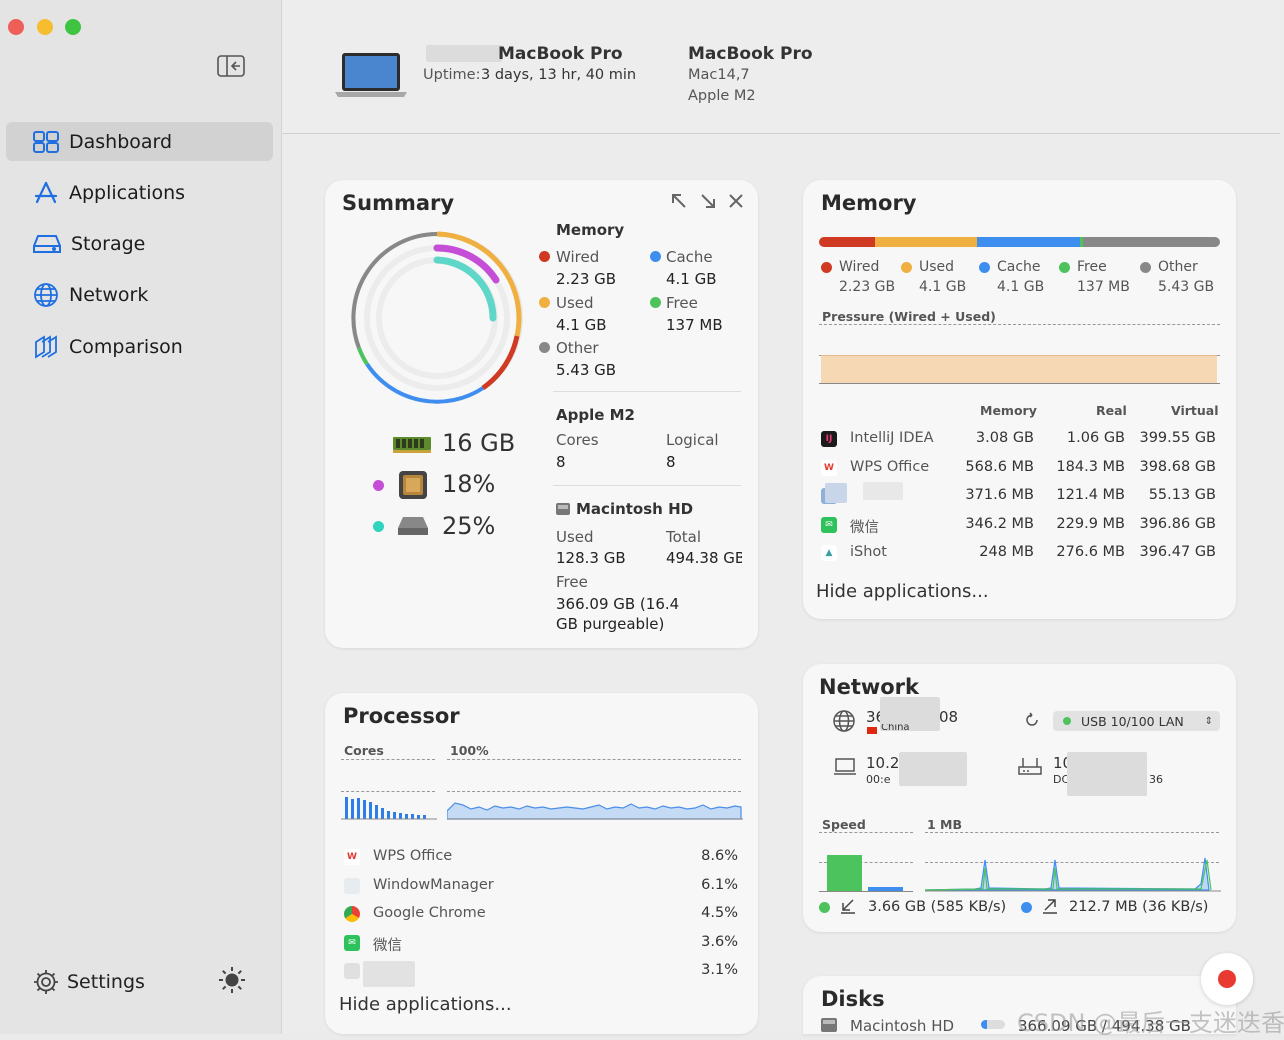 The height and width of the screenshot is (1040, 1284). Describe the element at coordinates (544, 347) in the screenshot. I see `other-dot` at that location.